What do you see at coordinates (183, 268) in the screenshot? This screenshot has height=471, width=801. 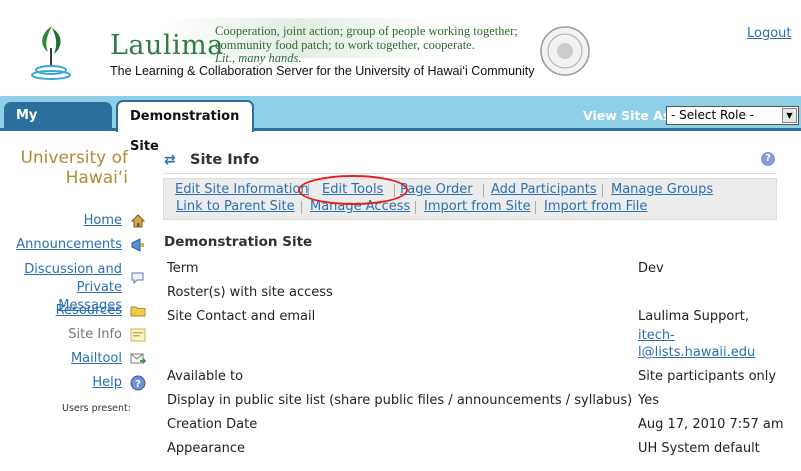 I see `row-term-label: Term` at bounding box center [183, 268].